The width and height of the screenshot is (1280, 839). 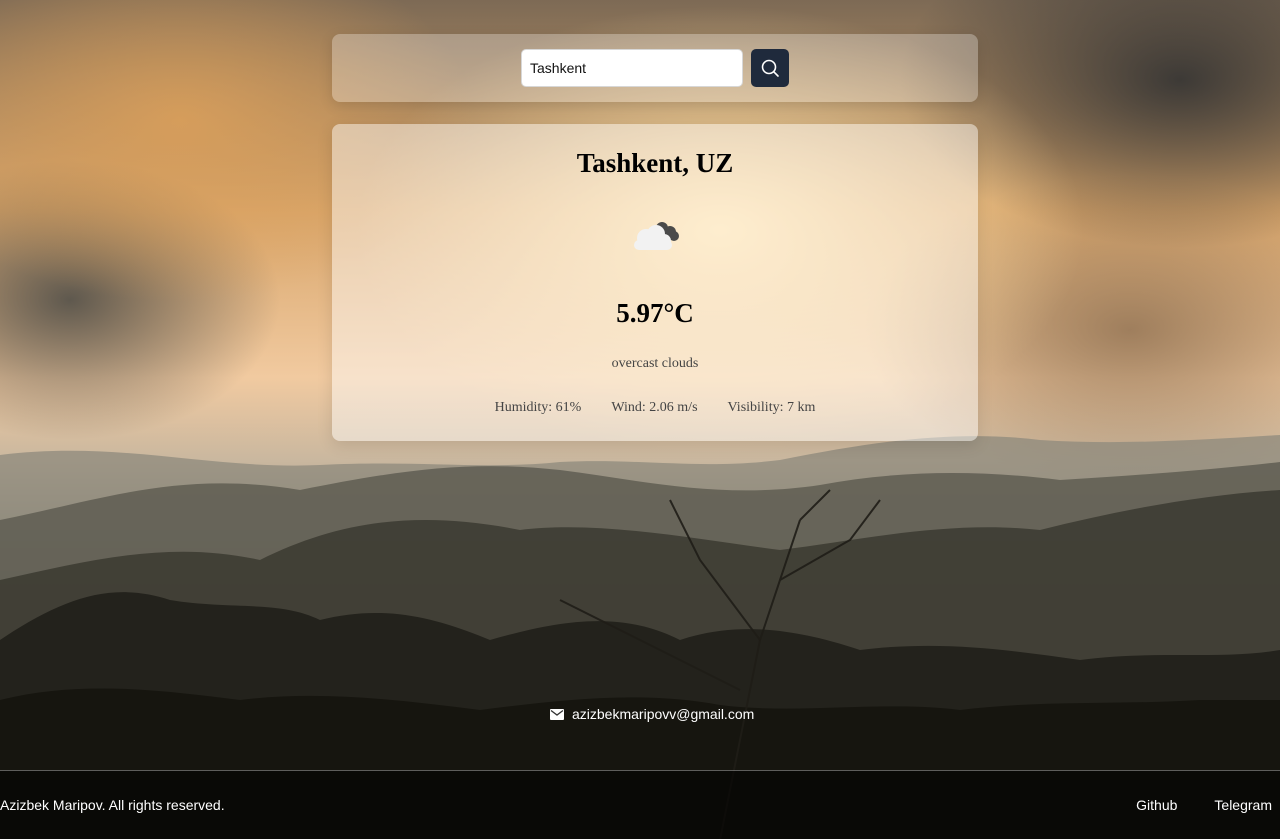 I want to click on copyright-text: Azizbek Maripov. All rights reserved., so click(x=112, y=805).